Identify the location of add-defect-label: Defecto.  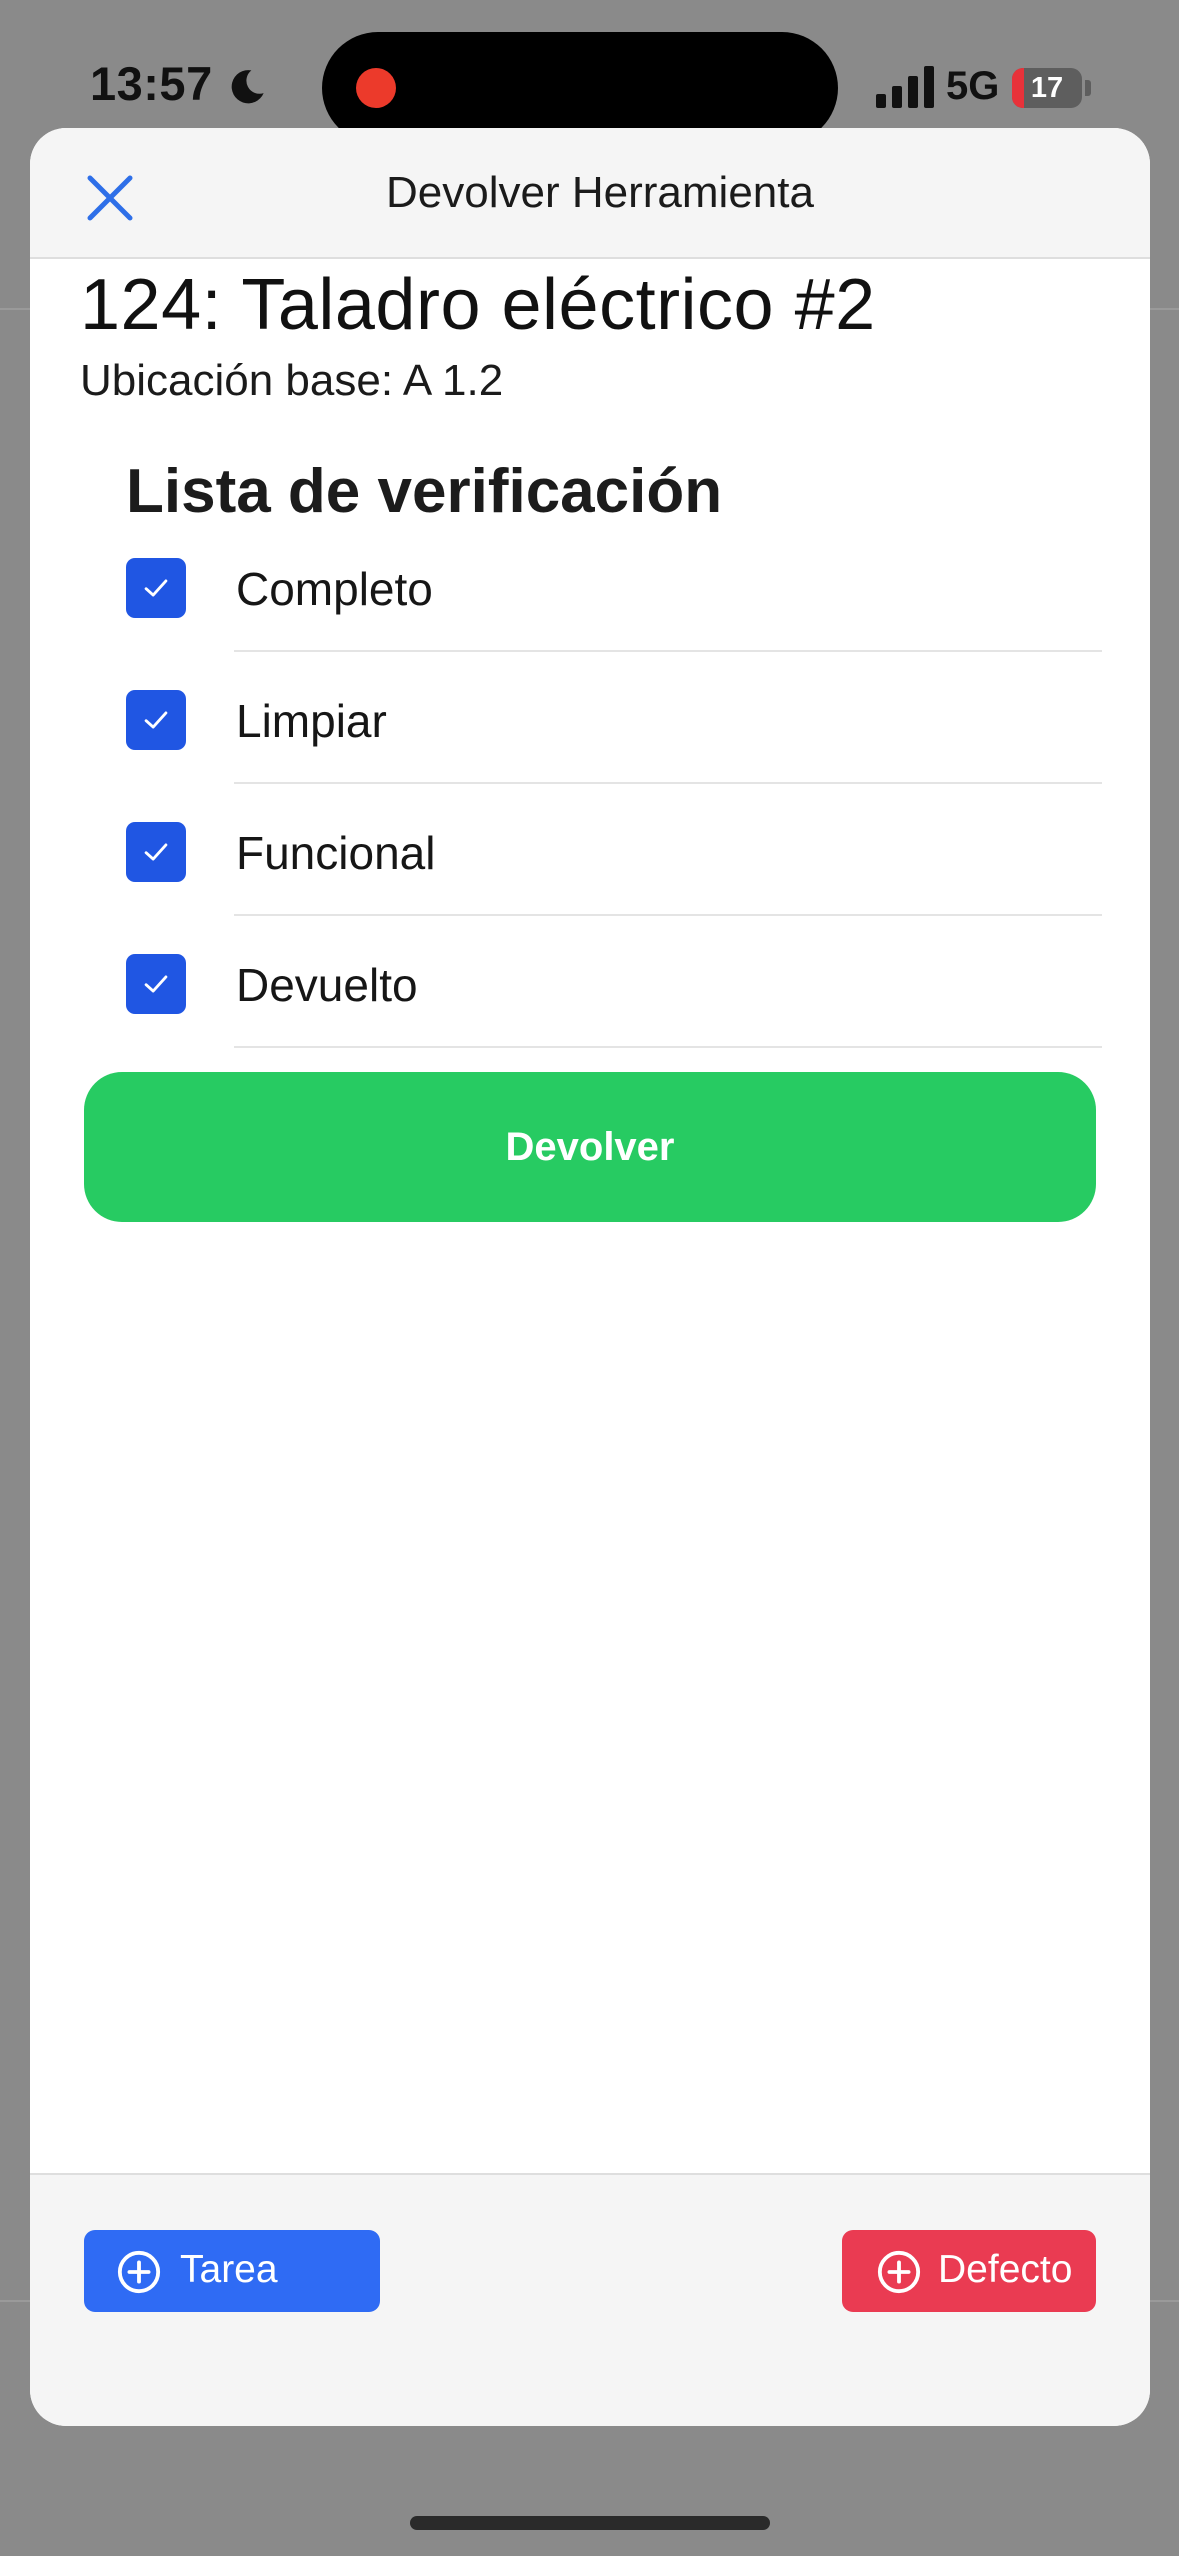
(1005, 2269).